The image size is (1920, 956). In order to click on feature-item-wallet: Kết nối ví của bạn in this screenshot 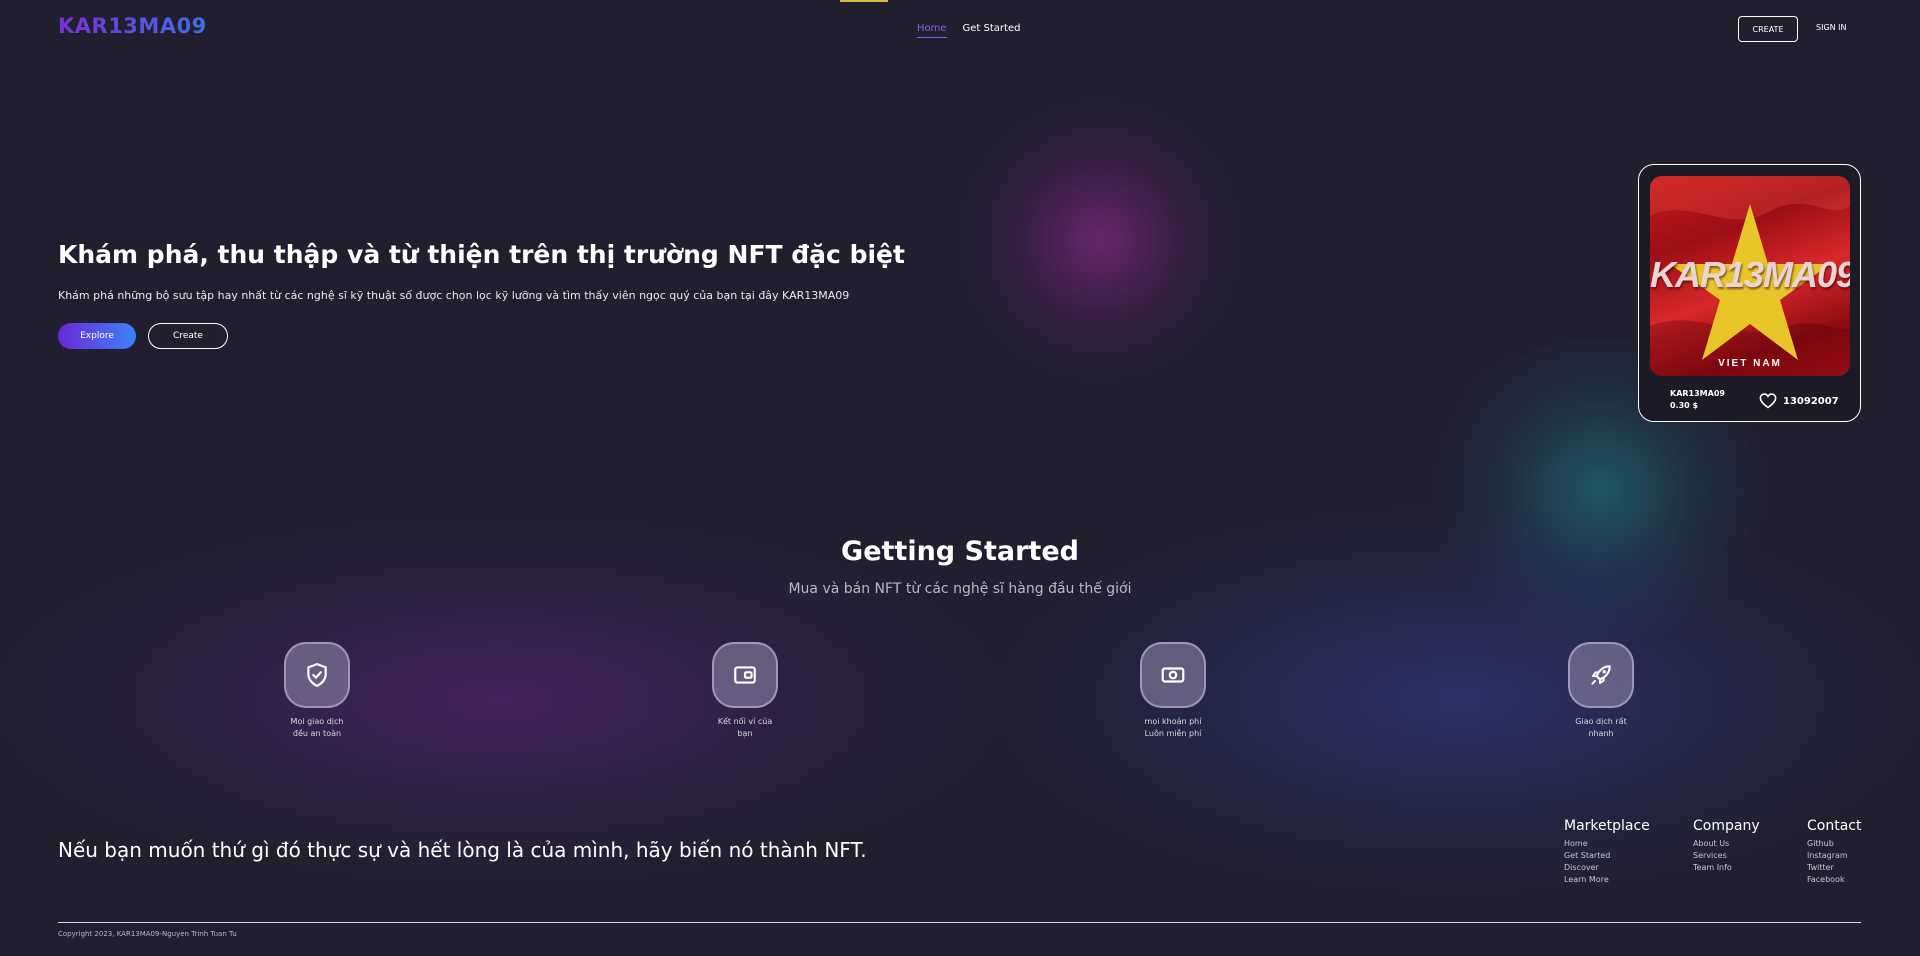, I will do `click(745, 691)`.